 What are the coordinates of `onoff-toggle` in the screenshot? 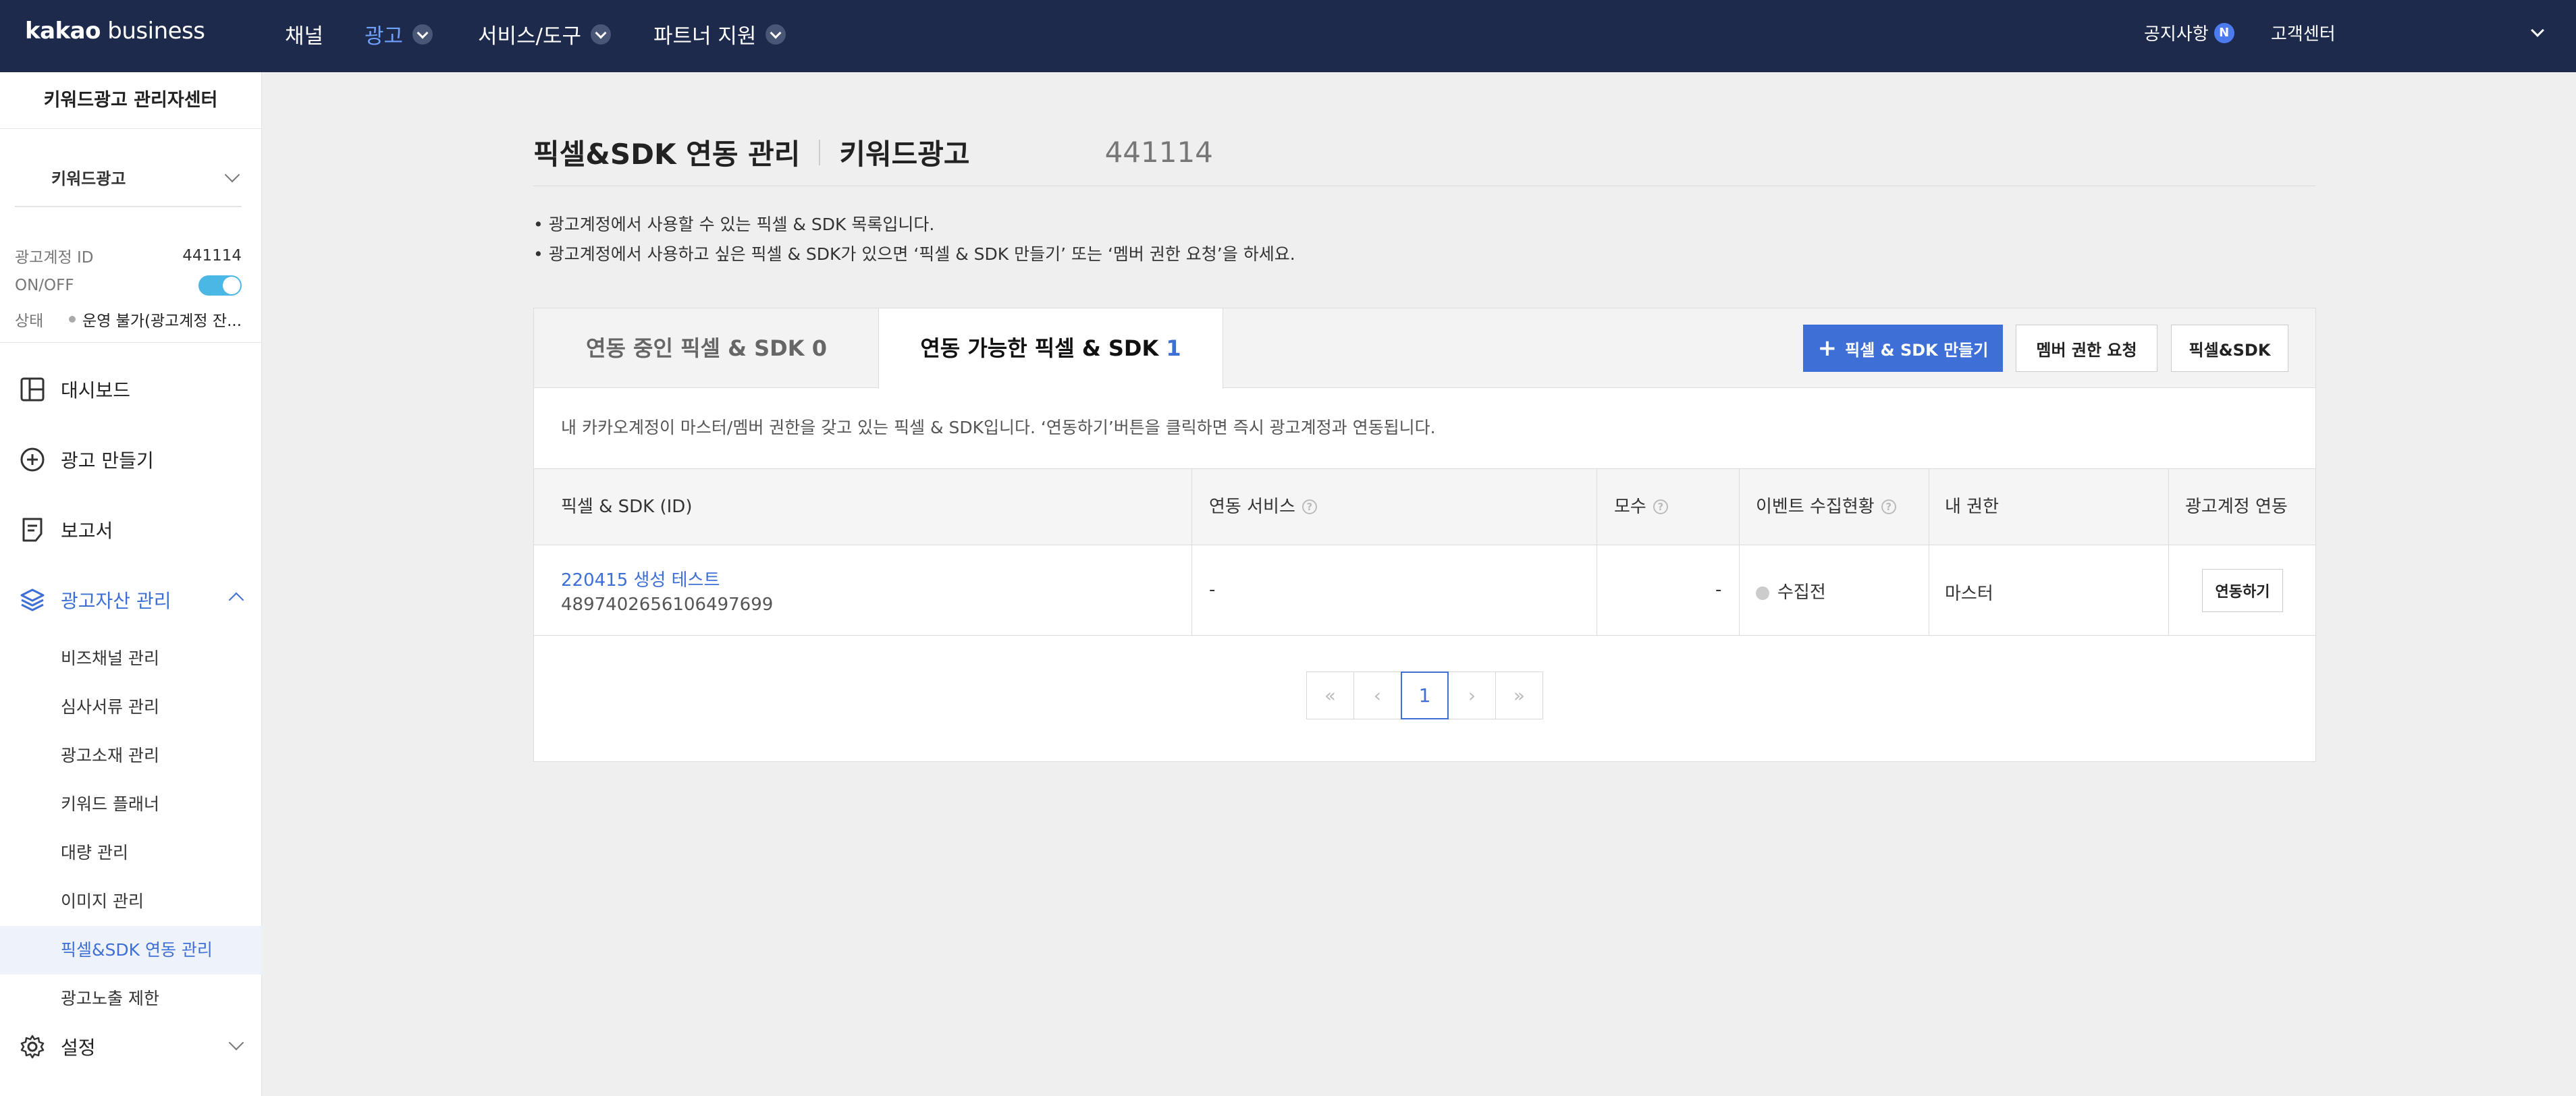 It's located at (220, 285).